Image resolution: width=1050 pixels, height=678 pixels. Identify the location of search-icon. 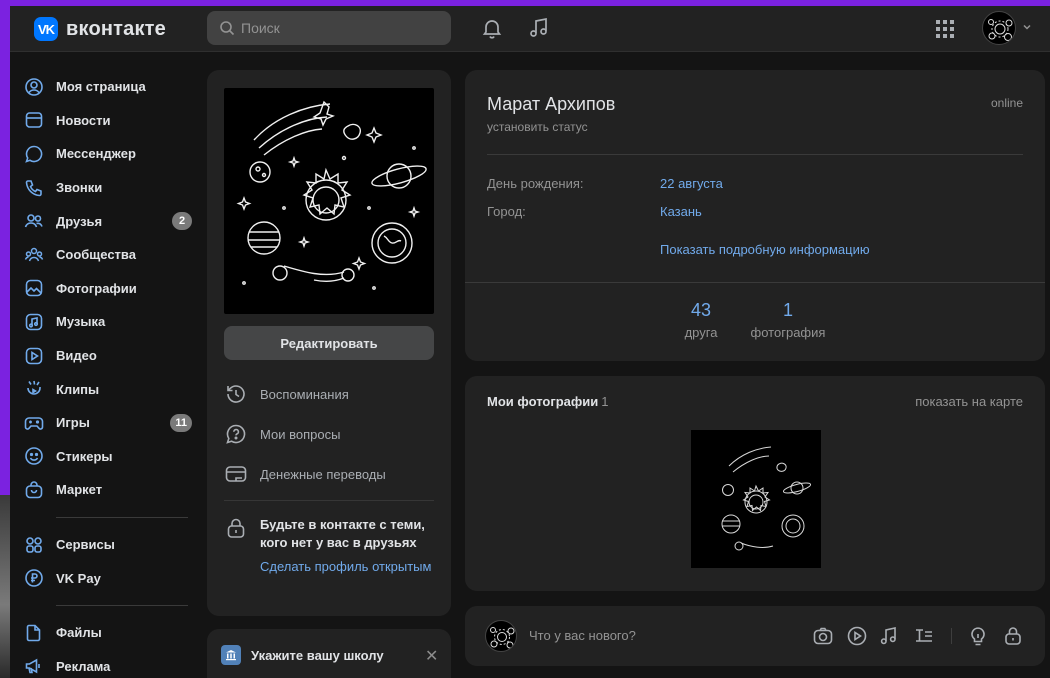
(227, 28).